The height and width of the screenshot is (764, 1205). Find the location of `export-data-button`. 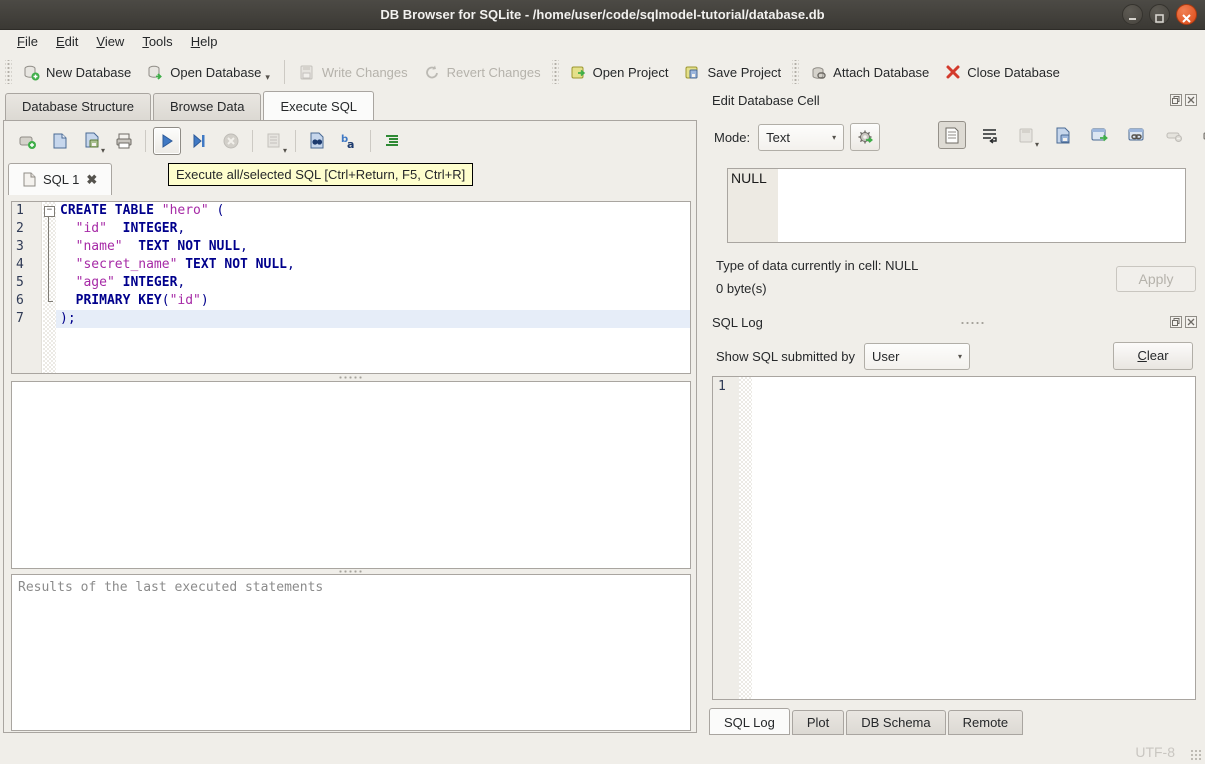

export-data-button is located at coordinates (1063, 135).